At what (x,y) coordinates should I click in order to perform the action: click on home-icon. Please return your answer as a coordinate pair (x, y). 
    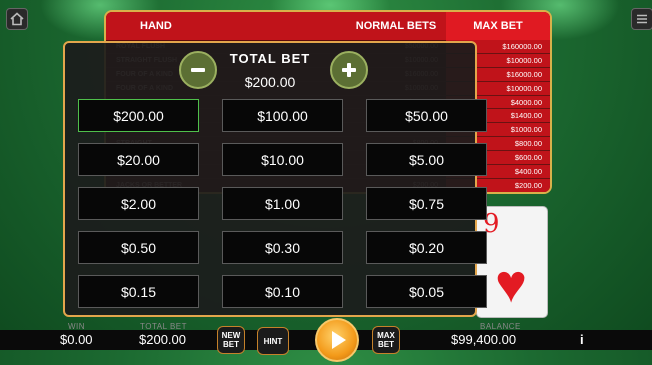
    Looking at the image, I should click on (17, 19).